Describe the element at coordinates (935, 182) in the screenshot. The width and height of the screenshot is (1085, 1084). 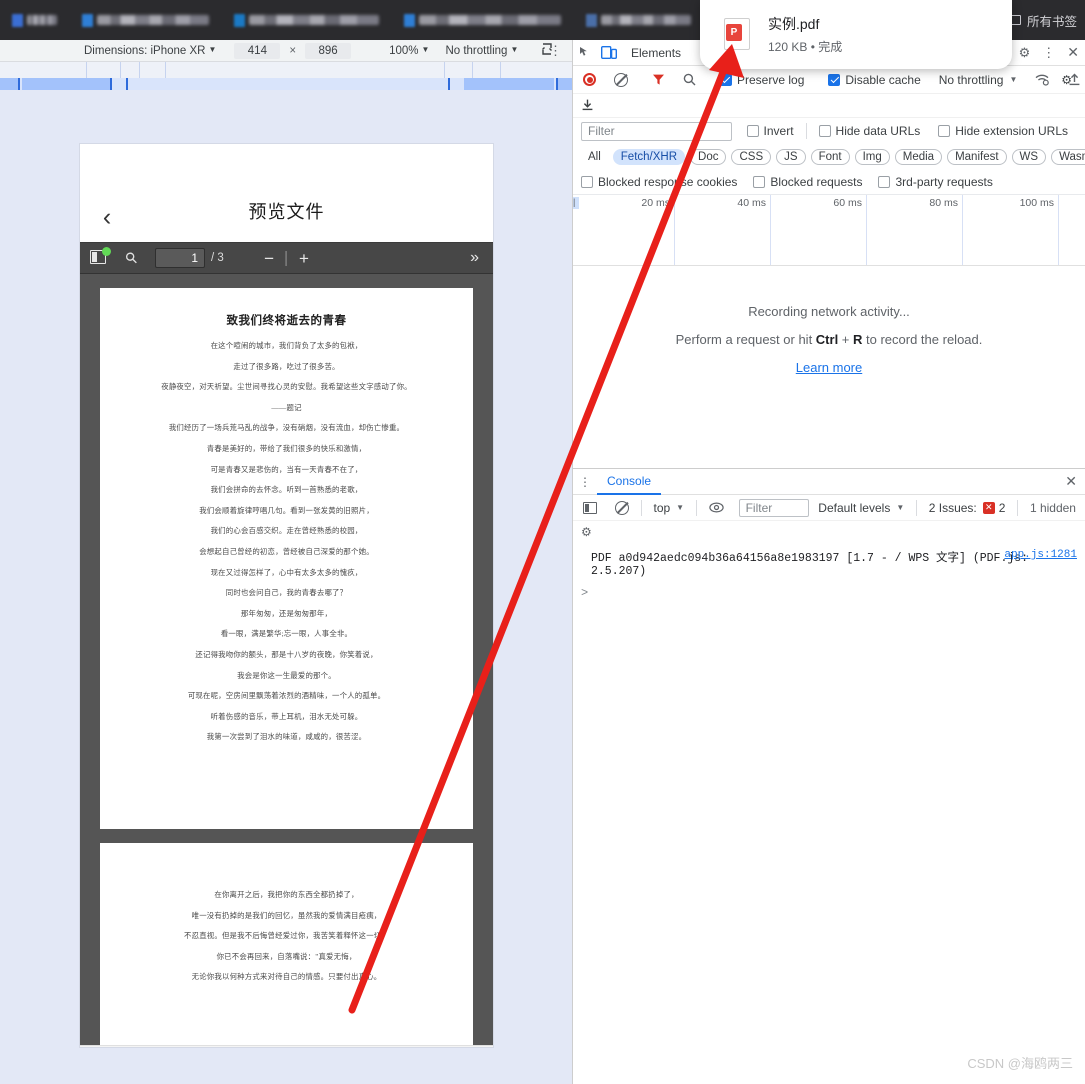
I see `blocked-filter-3rd-party-requests: 3rd-party requests` at that location.